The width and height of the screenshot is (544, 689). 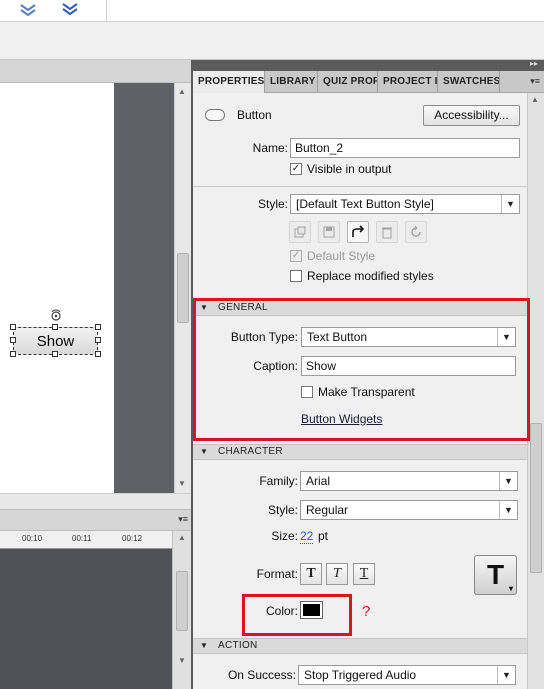 What do you see at coordinates (366, 611) in the screenshot?
I see `question-mark-annotation: ?` at bounding box center [366, 611].